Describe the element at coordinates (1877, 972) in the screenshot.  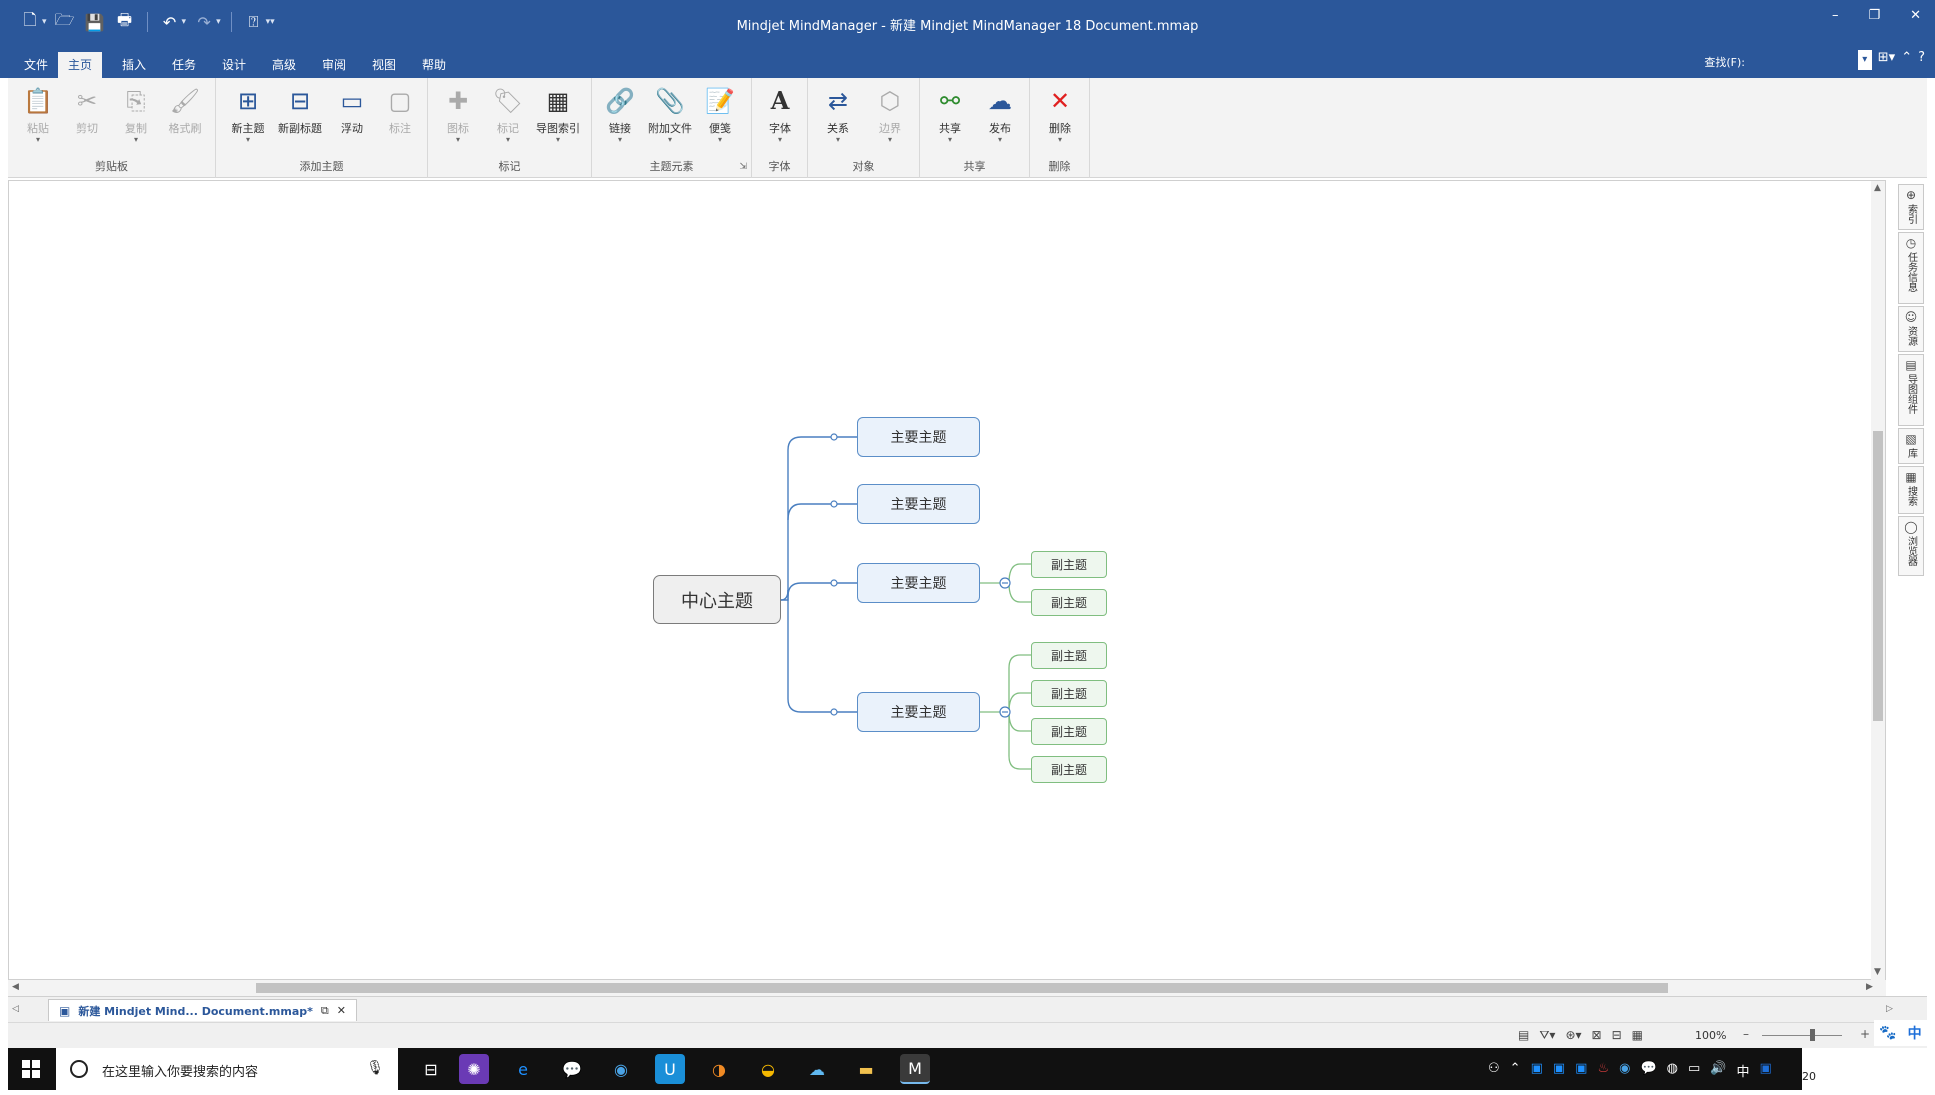
I see `scroll-down-icon: ▼` at that location.